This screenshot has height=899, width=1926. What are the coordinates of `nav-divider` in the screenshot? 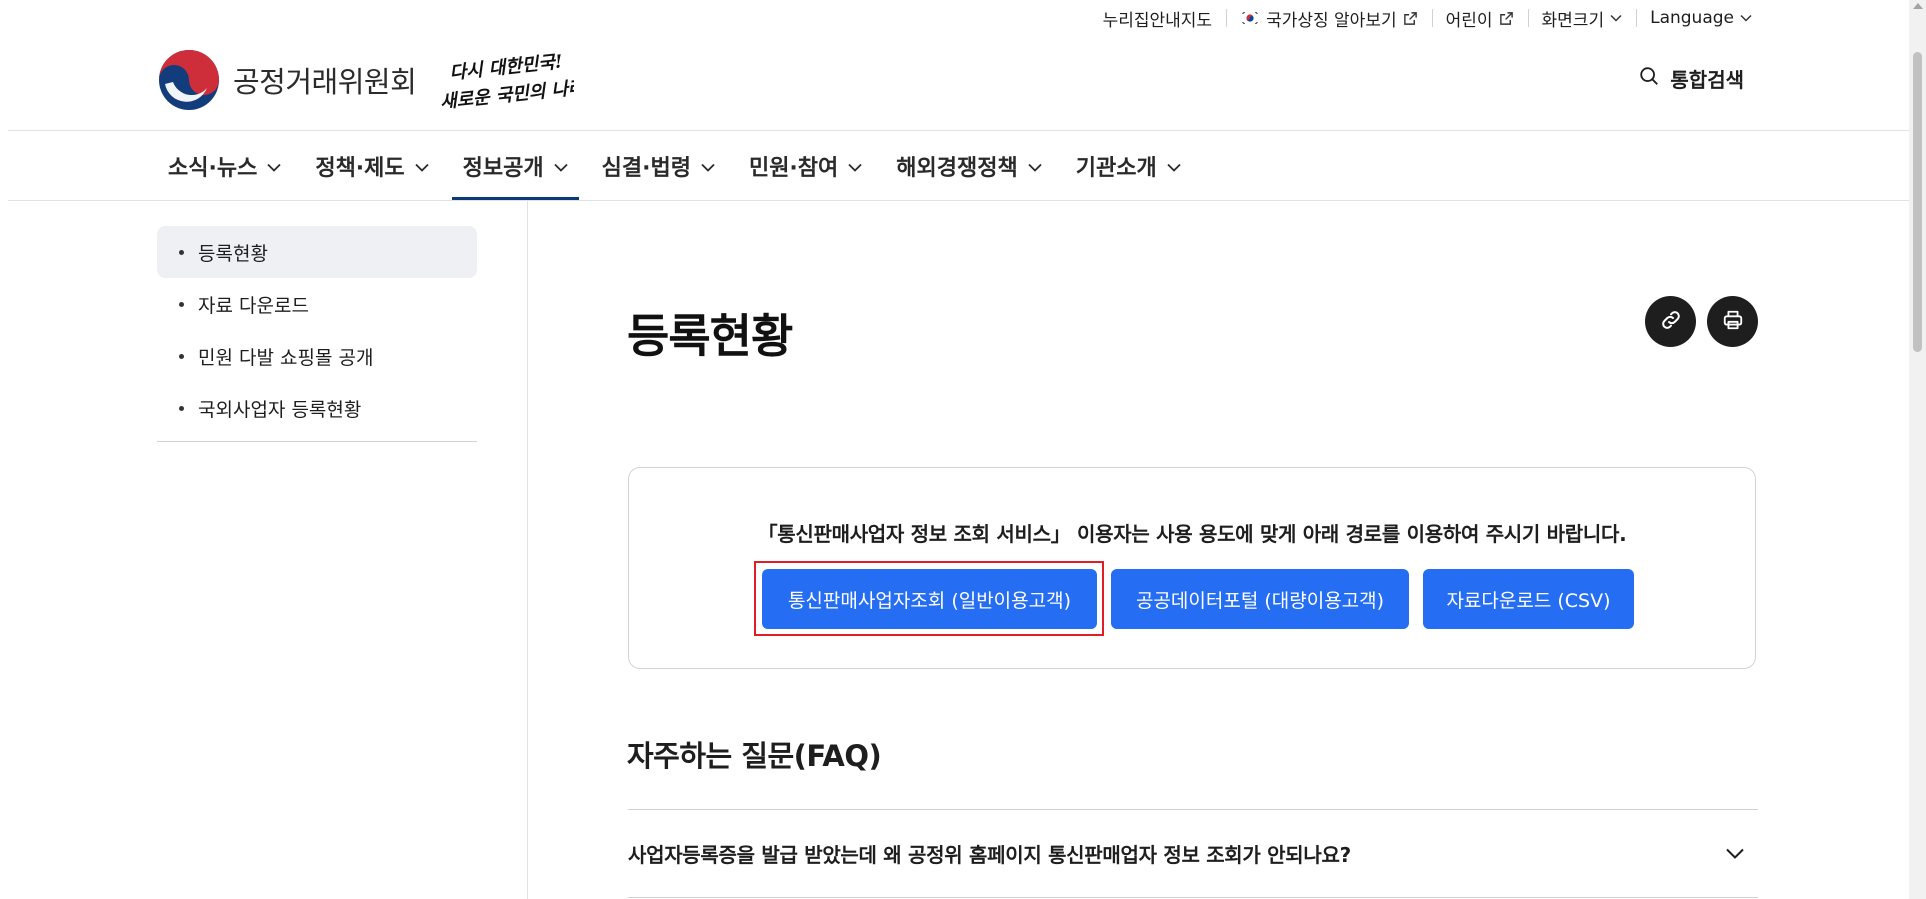 It's located at (967, 200).